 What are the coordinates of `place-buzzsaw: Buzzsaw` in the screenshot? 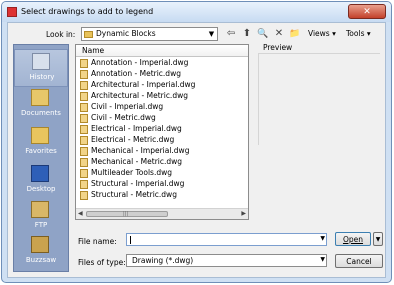 It's located at (41, 252).